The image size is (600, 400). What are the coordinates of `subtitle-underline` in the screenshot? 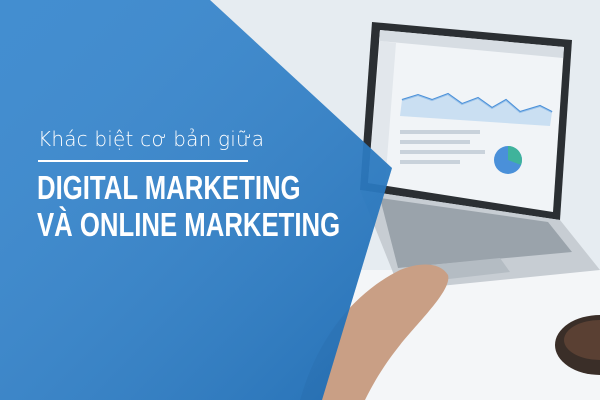 It's located at (143, 161).